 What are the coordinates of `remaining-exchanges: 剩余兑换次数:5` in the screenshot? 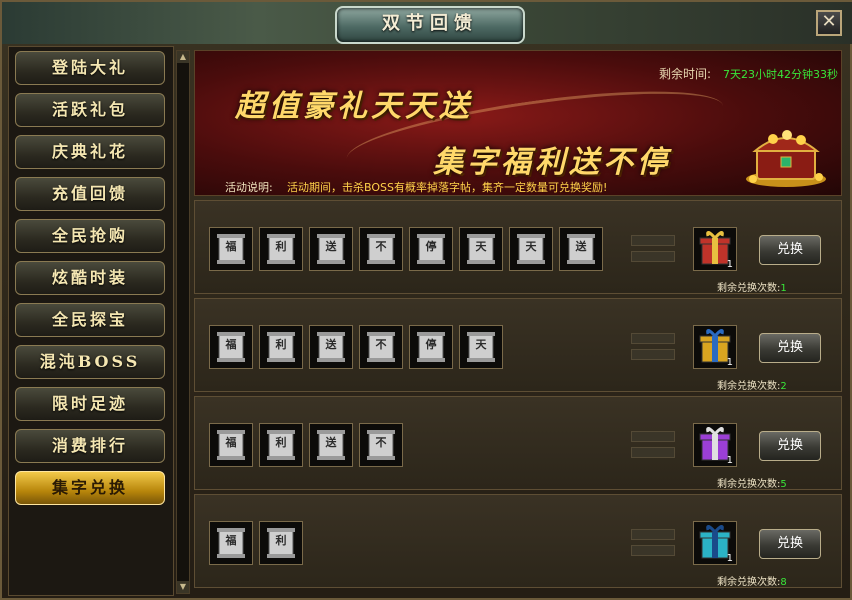 It's located at (752, 482).